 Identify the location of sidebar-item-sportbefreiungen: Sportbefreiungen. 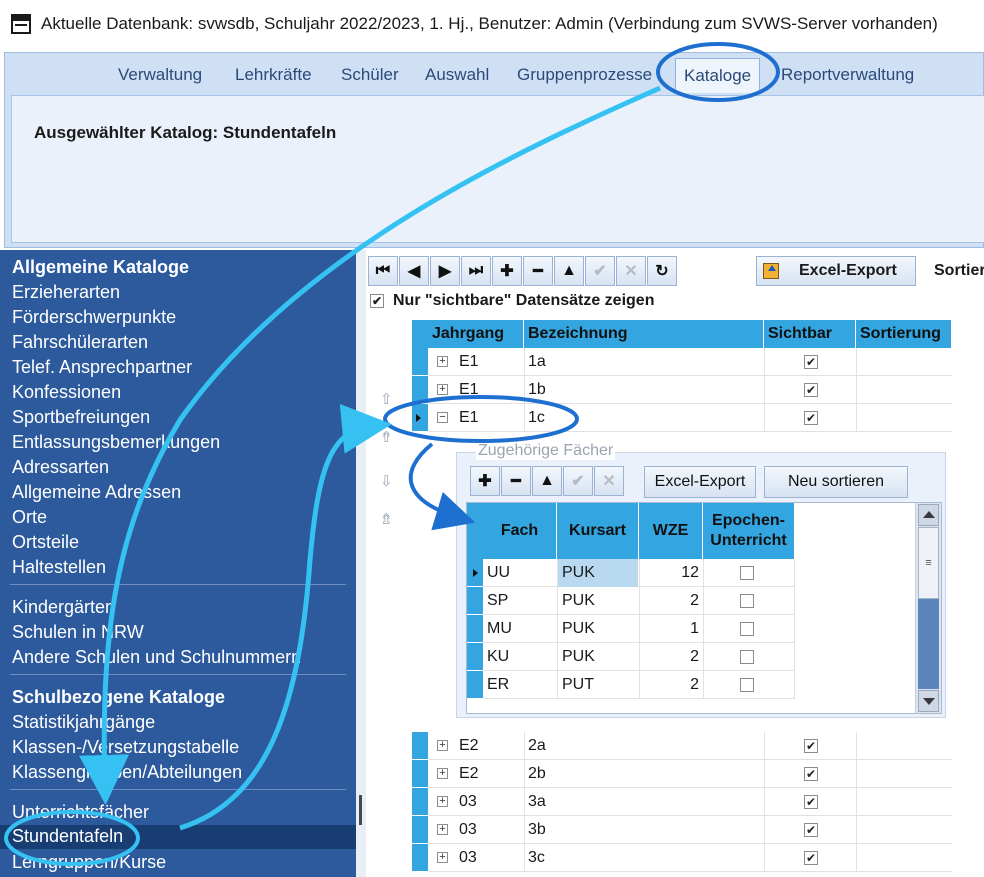
(81, 417).